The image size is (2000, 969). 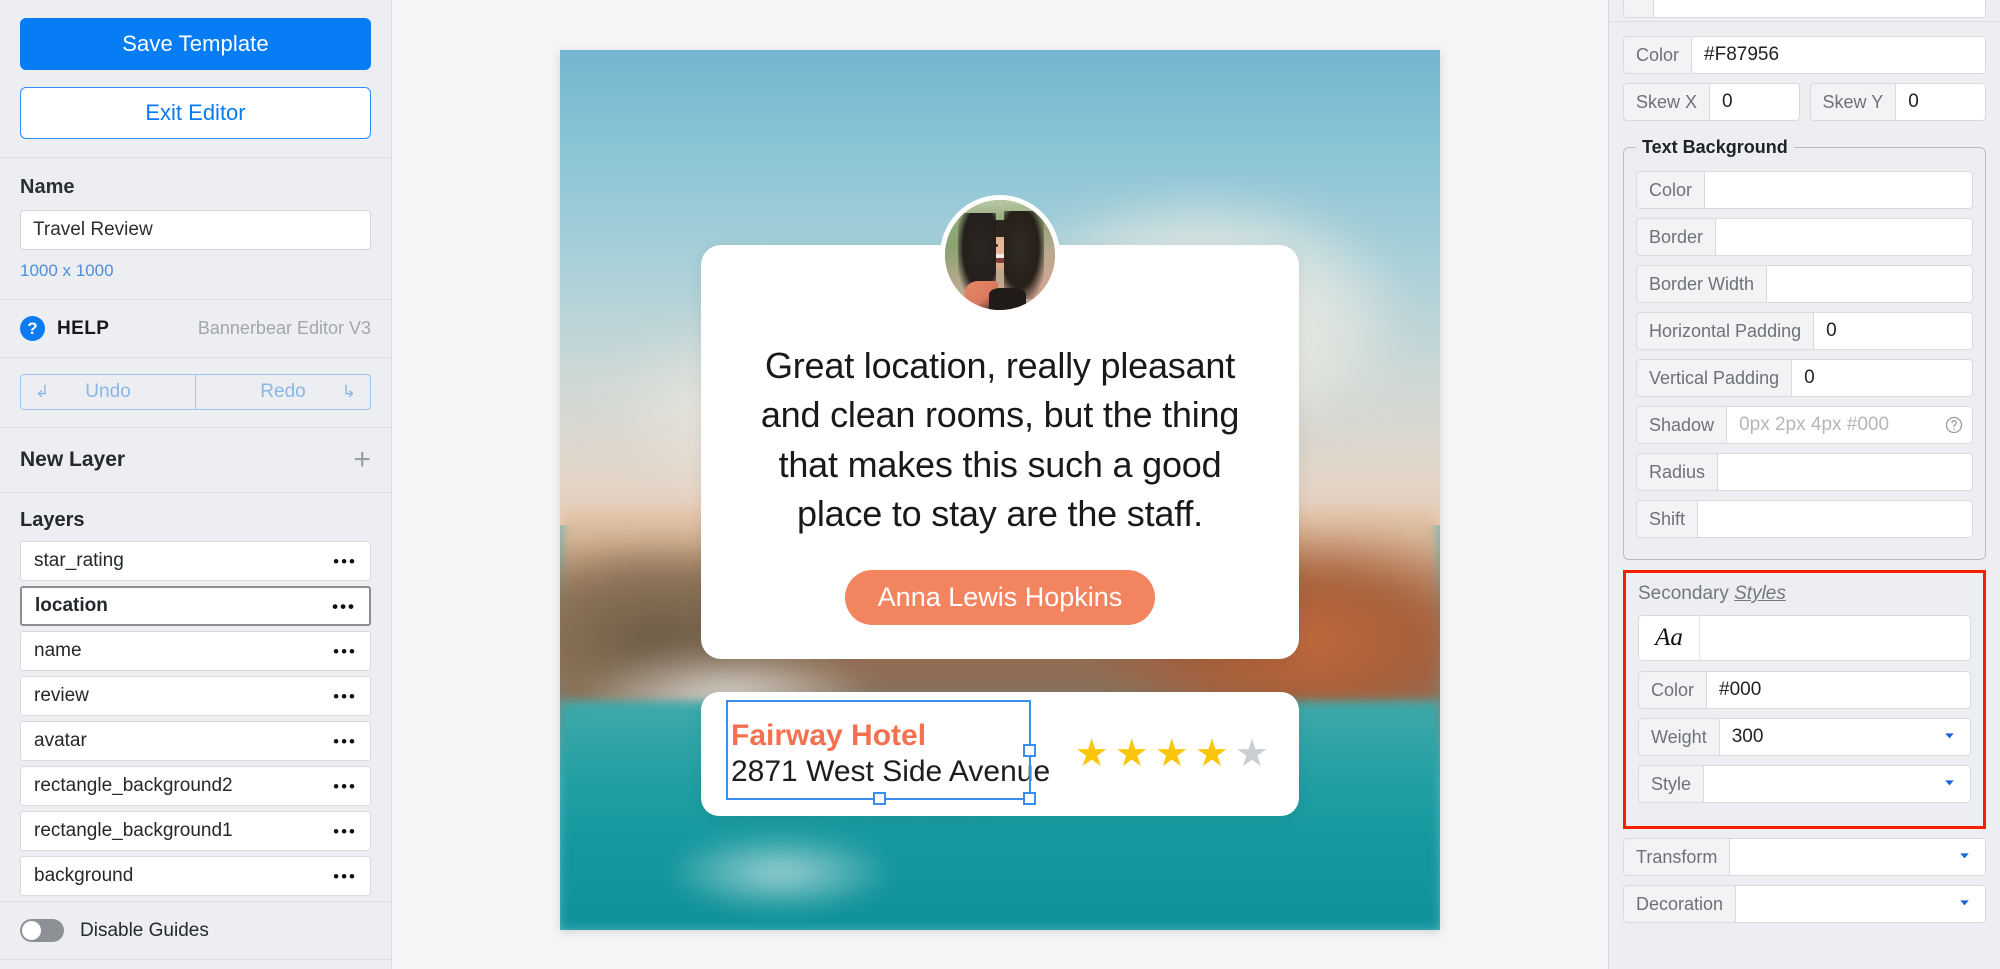 I want to click on star-filled-icon: ★, so click(x=1171, y=754).